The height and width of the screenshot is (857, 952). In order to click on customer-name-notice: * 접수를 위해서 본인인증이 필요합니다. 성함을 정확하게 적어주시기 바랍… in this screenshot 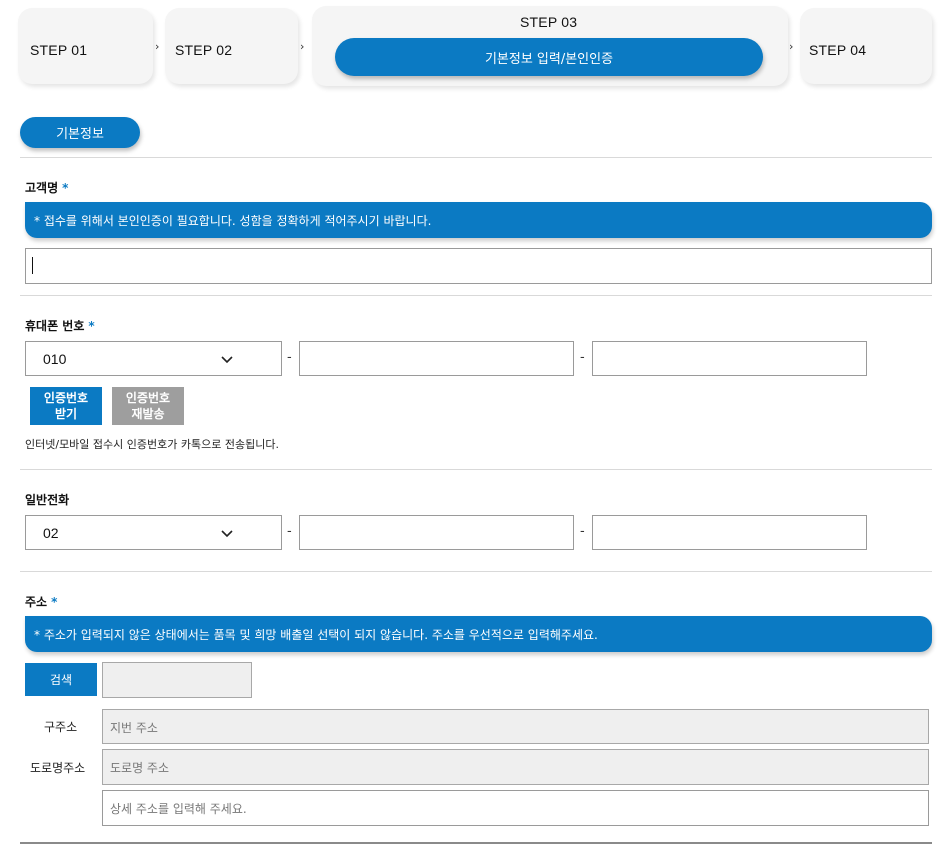, I will do `click(478, 220)`.